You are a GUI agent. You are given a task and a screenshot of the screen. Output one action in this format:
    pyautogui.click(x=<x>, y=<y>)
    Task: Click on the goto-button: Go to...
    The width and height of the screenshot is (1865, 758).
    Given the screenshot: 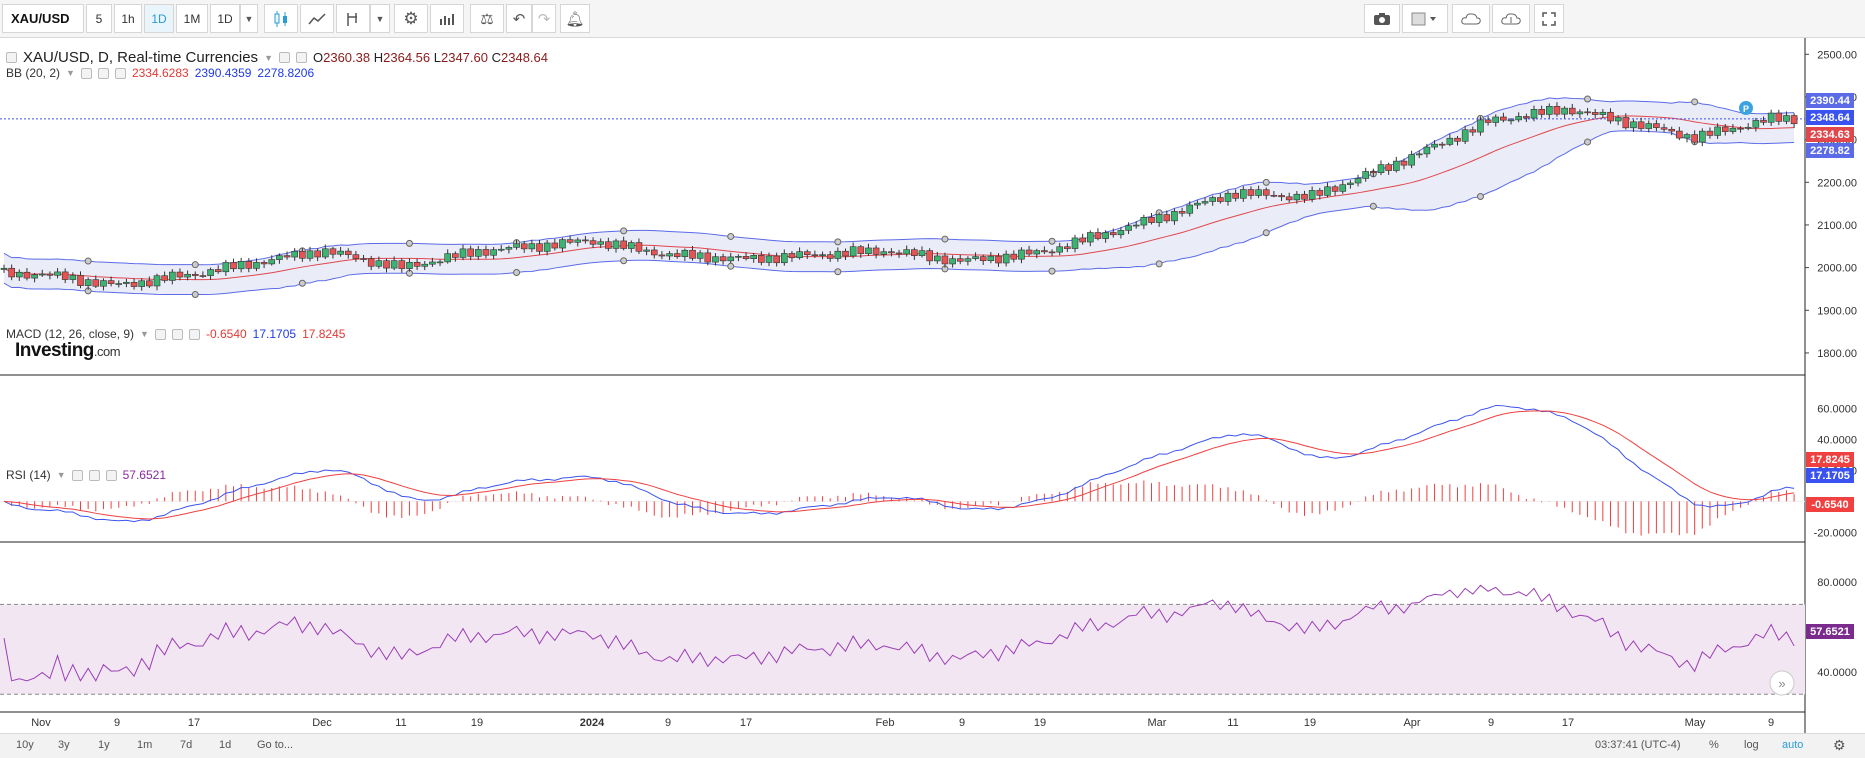 What is the action you would take?
    pyautogui.click(x=275, y=745)
    